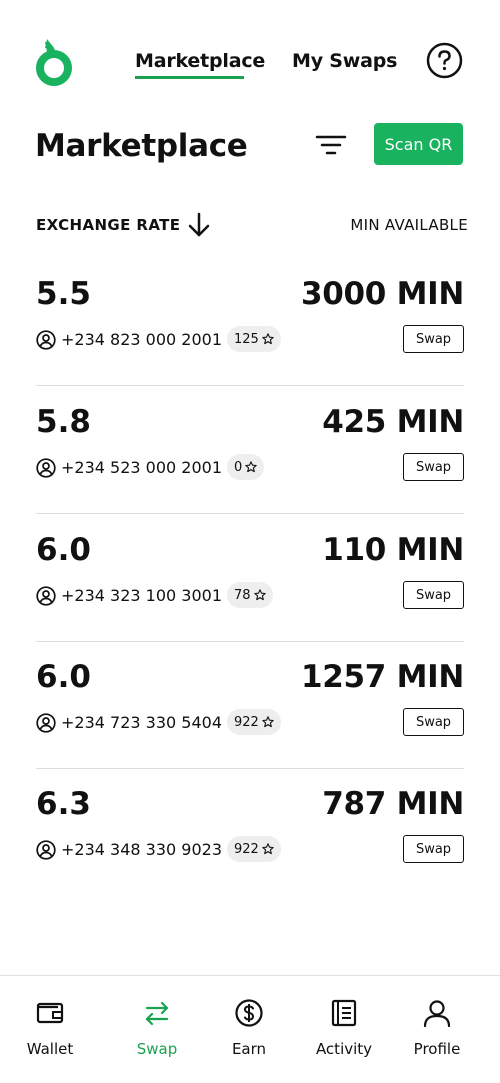 This screenshot has height=1083, width=500. What do you see at coordinates (189, 77) in the screenshot?
I see `active-tab-indicator` at bounding box center [189, 77].